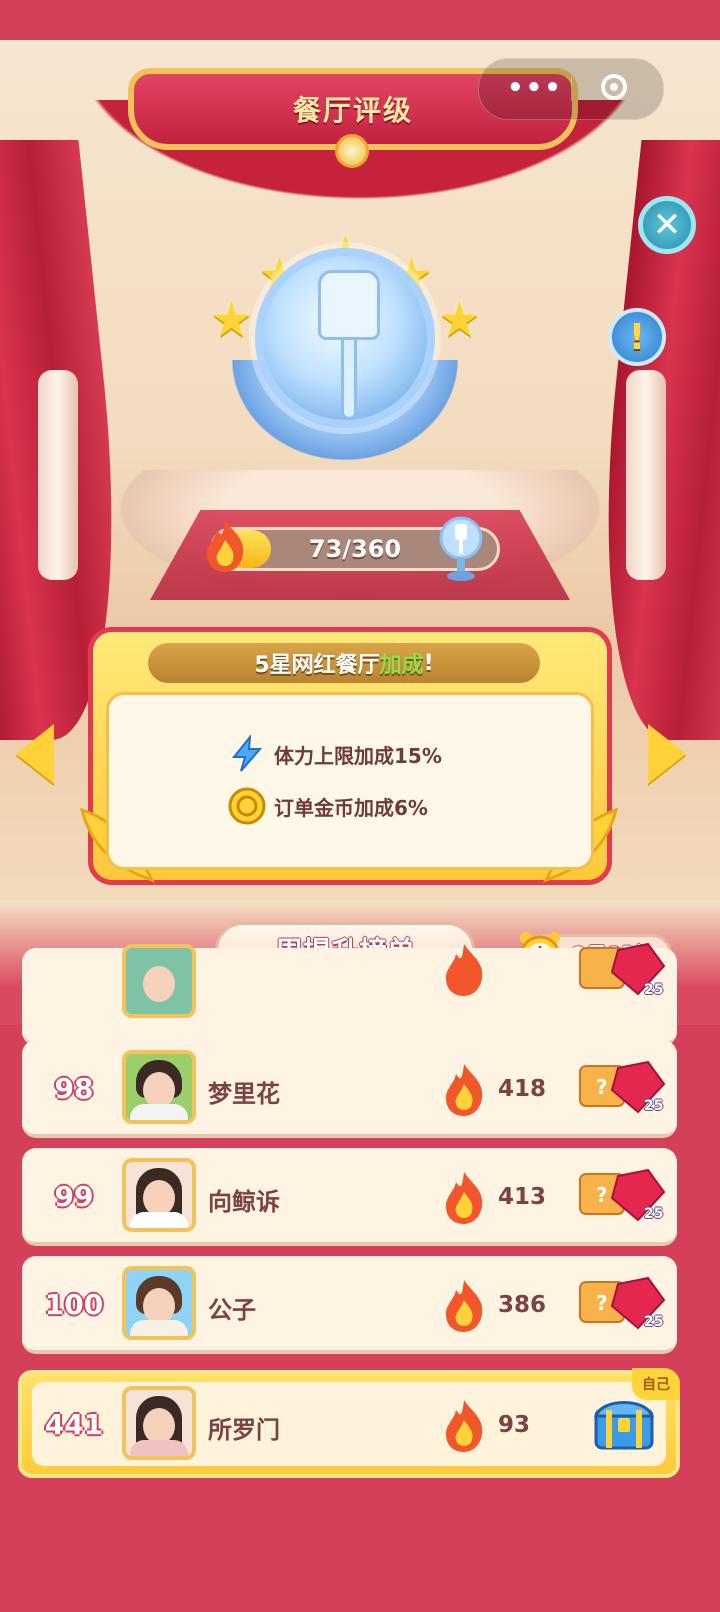  I want to click on rank-number: 441, so click(74, 1424).